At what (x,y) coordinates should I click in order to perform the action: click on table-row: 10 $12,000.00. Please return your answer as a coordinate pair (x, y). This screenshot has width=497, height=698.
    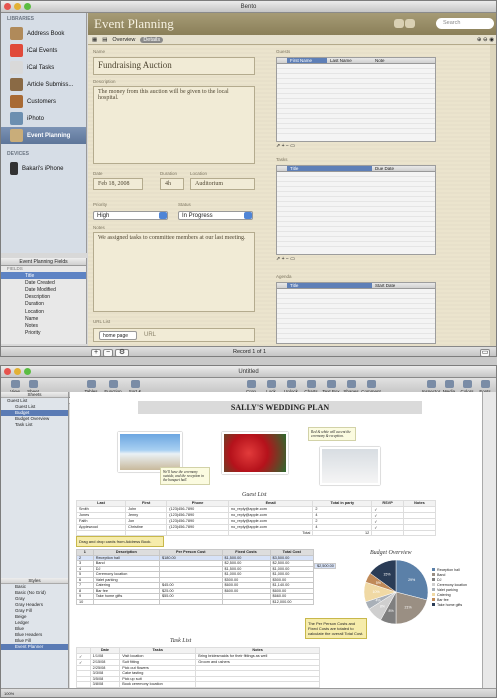
    Looking at the image, I should click on (195, 601).